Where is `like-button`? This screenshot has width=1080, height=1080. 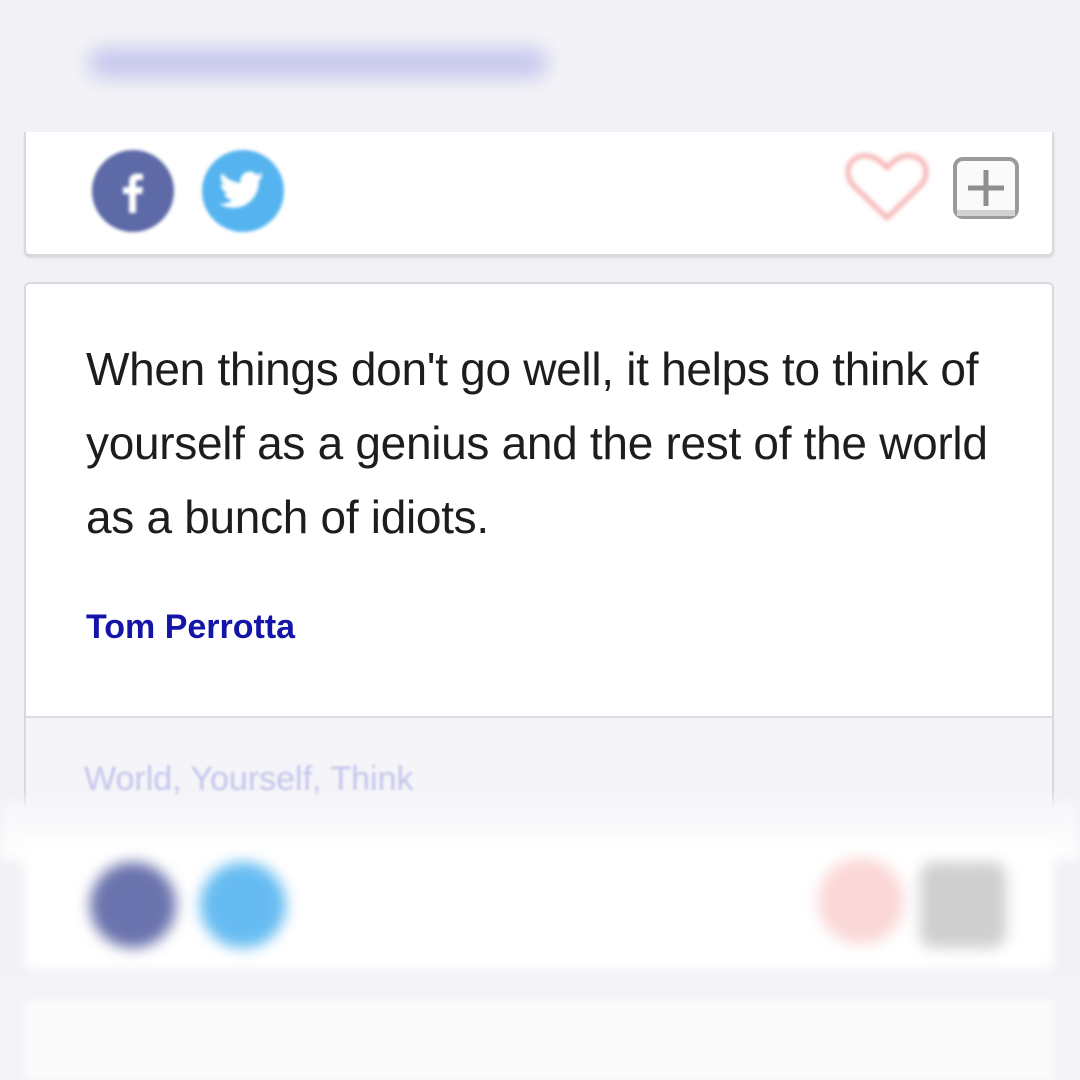
like-button is located at coordinates (887, 189).